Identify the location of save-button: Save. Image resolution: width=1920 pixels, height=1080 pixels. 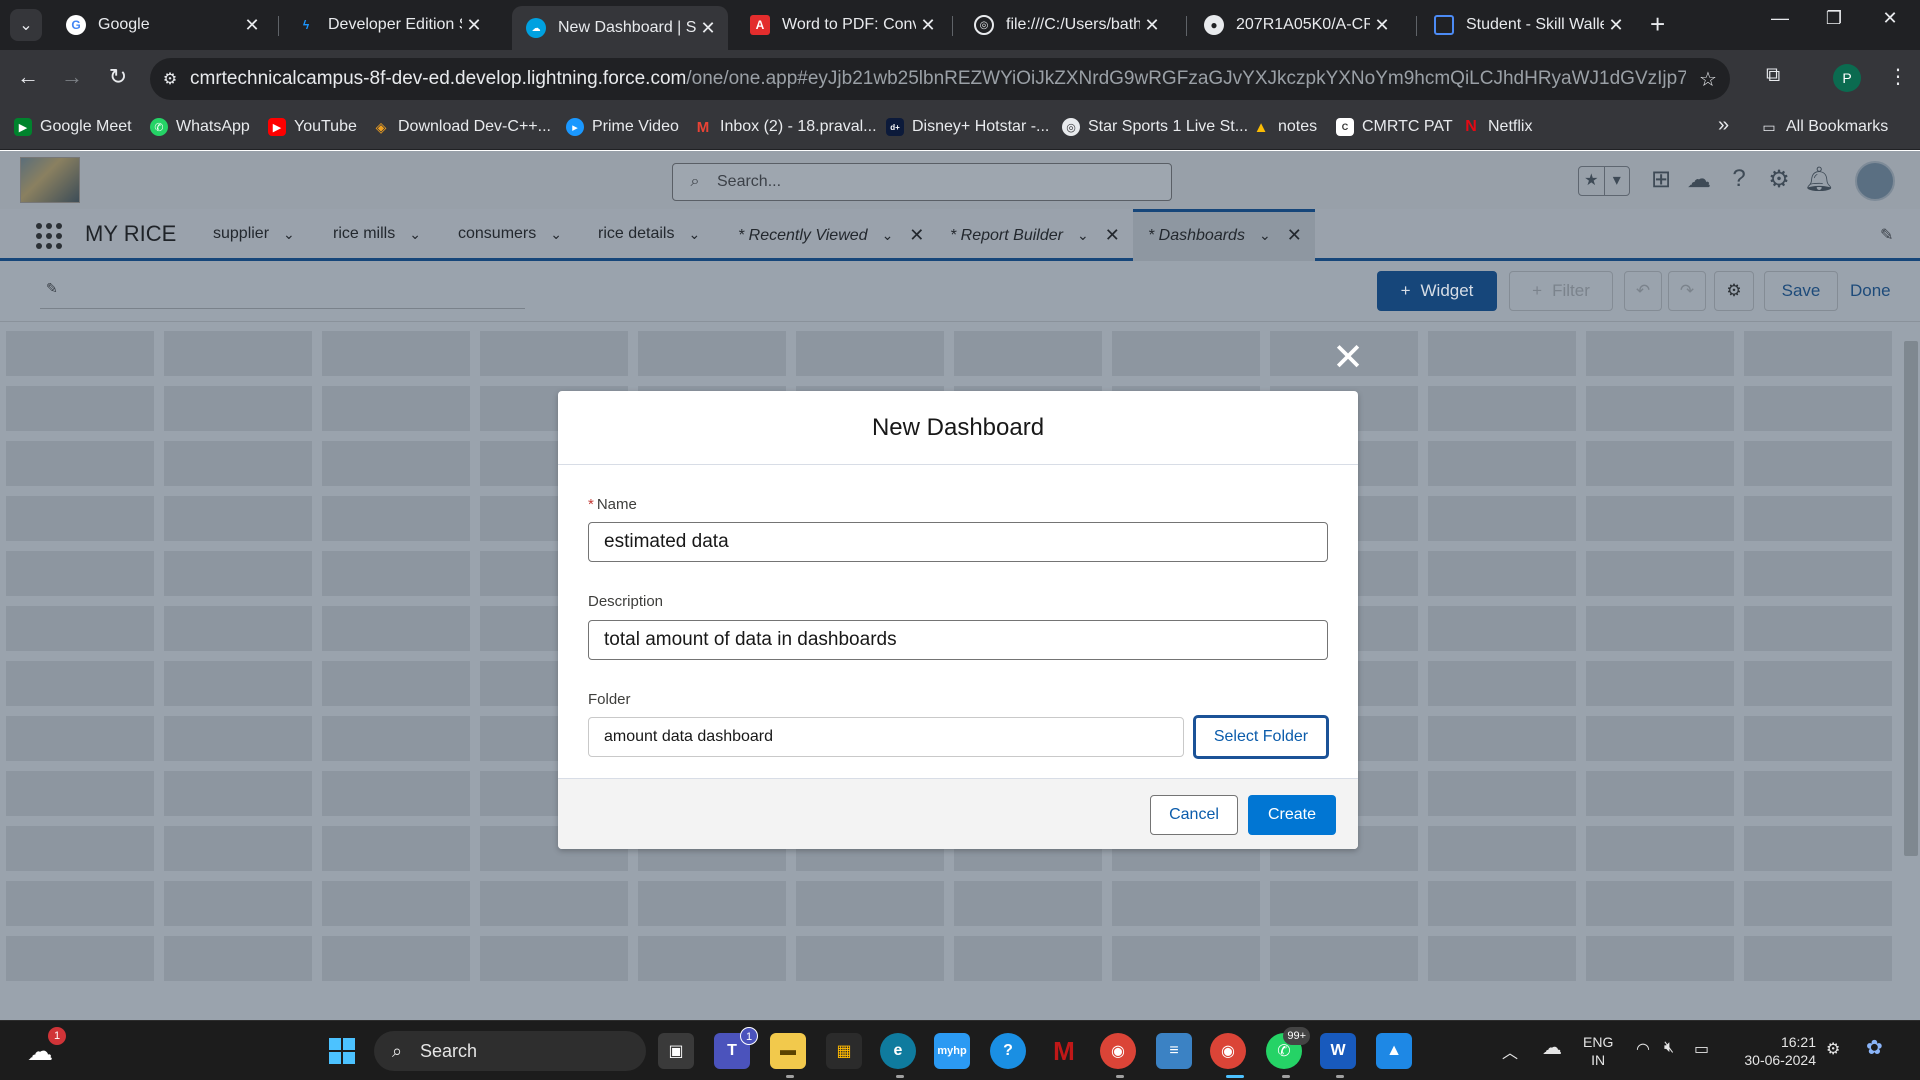
(1801, 291).